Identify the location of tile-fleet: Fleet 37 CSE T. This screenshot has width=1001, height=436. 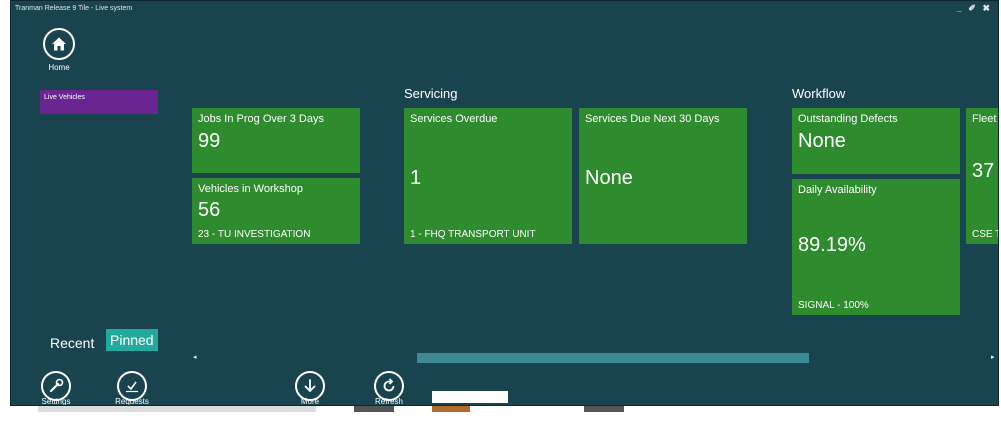
(982, 176).